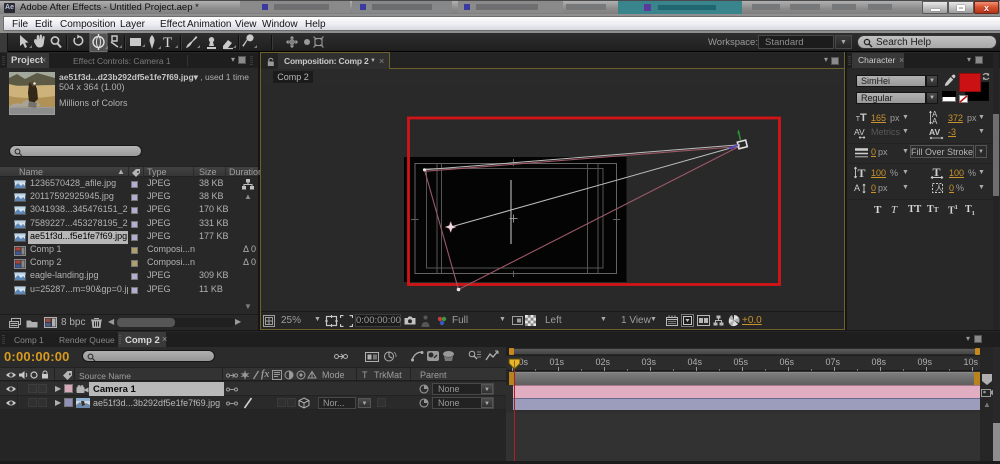 Image resolution: width=1000 pixels, height=464 pixels. Describe the element at coordinates (939, 188) in the screenshot. I see `svg-text: 人` at that location.